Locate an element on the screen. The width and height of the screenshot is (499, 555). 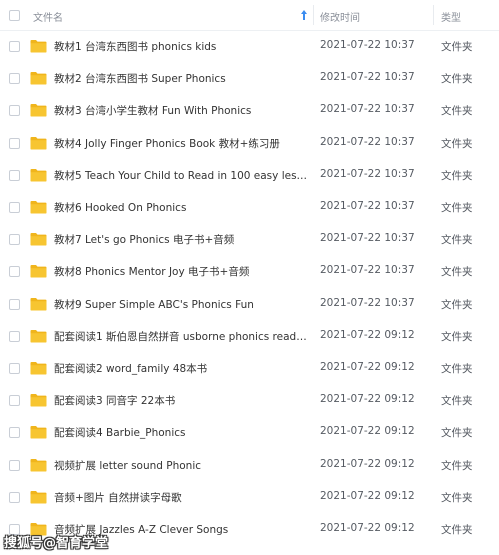
file-row: 音频+图片 自然拼读字母歌 2021-07-22 09:12 文件夹 is located at coordinates (249, 498).